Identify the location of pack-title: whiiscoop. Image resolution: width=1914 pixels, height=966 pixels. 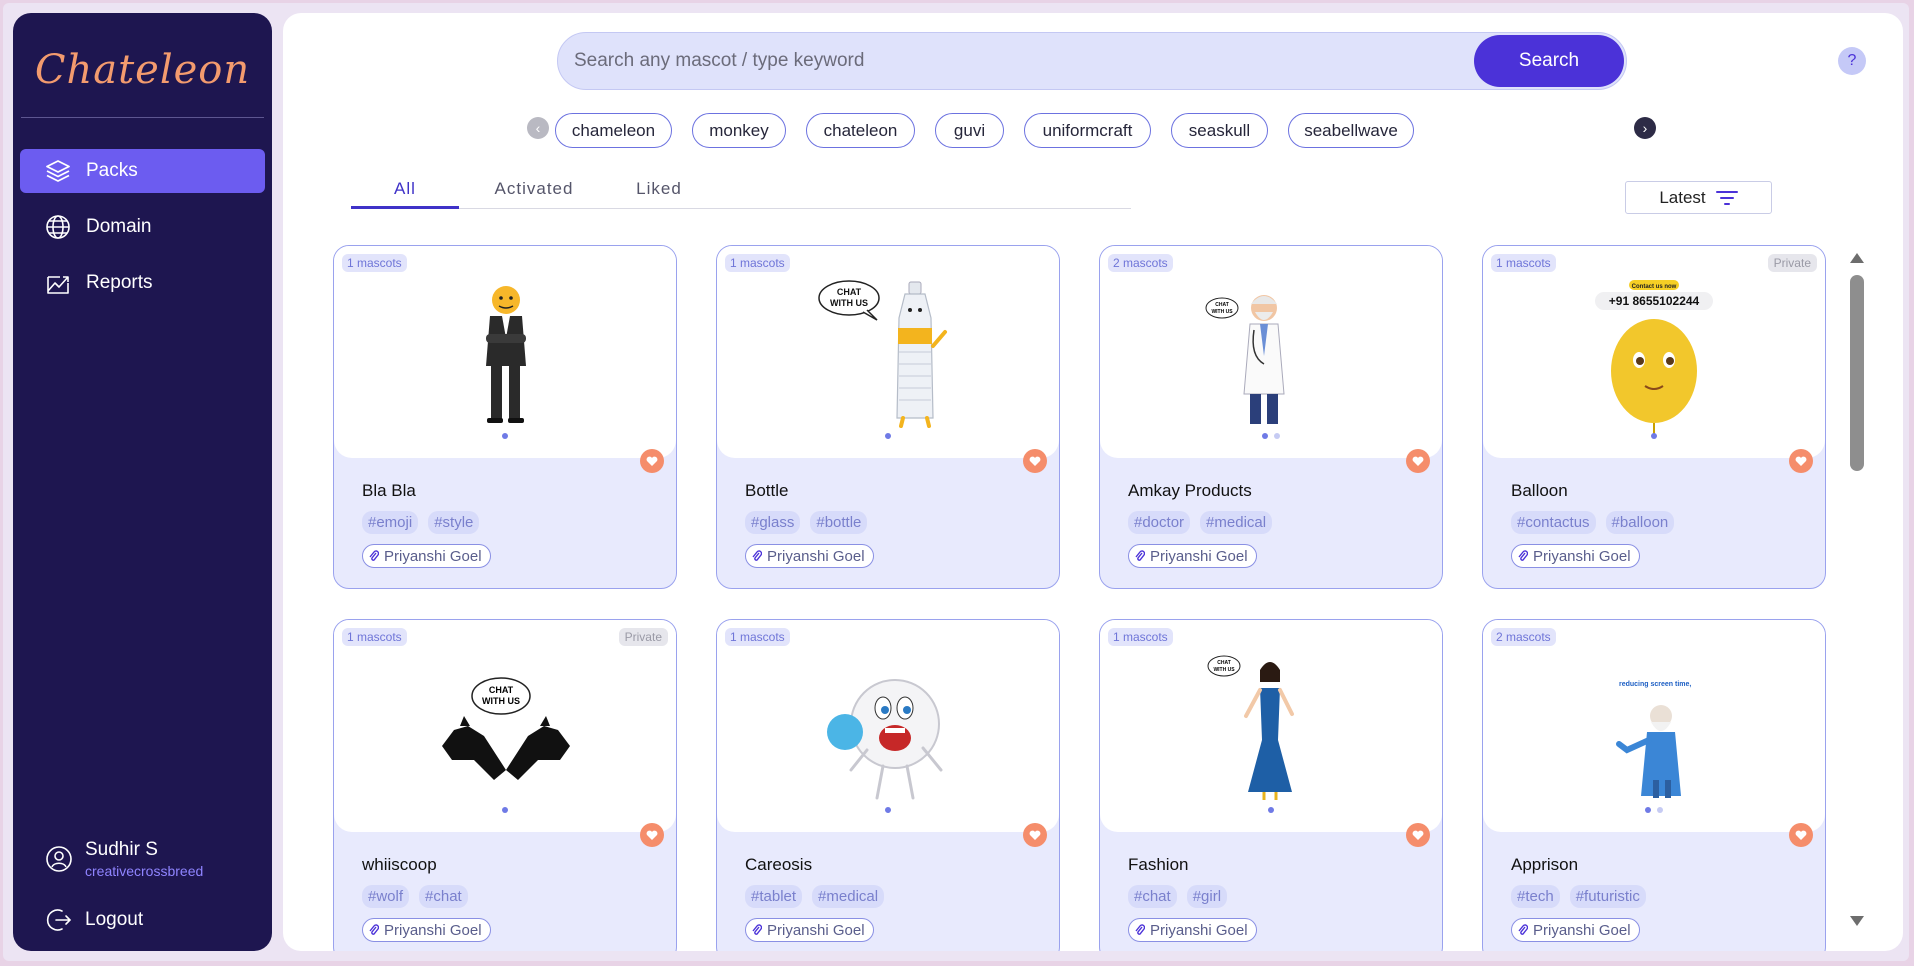
(399, 864).